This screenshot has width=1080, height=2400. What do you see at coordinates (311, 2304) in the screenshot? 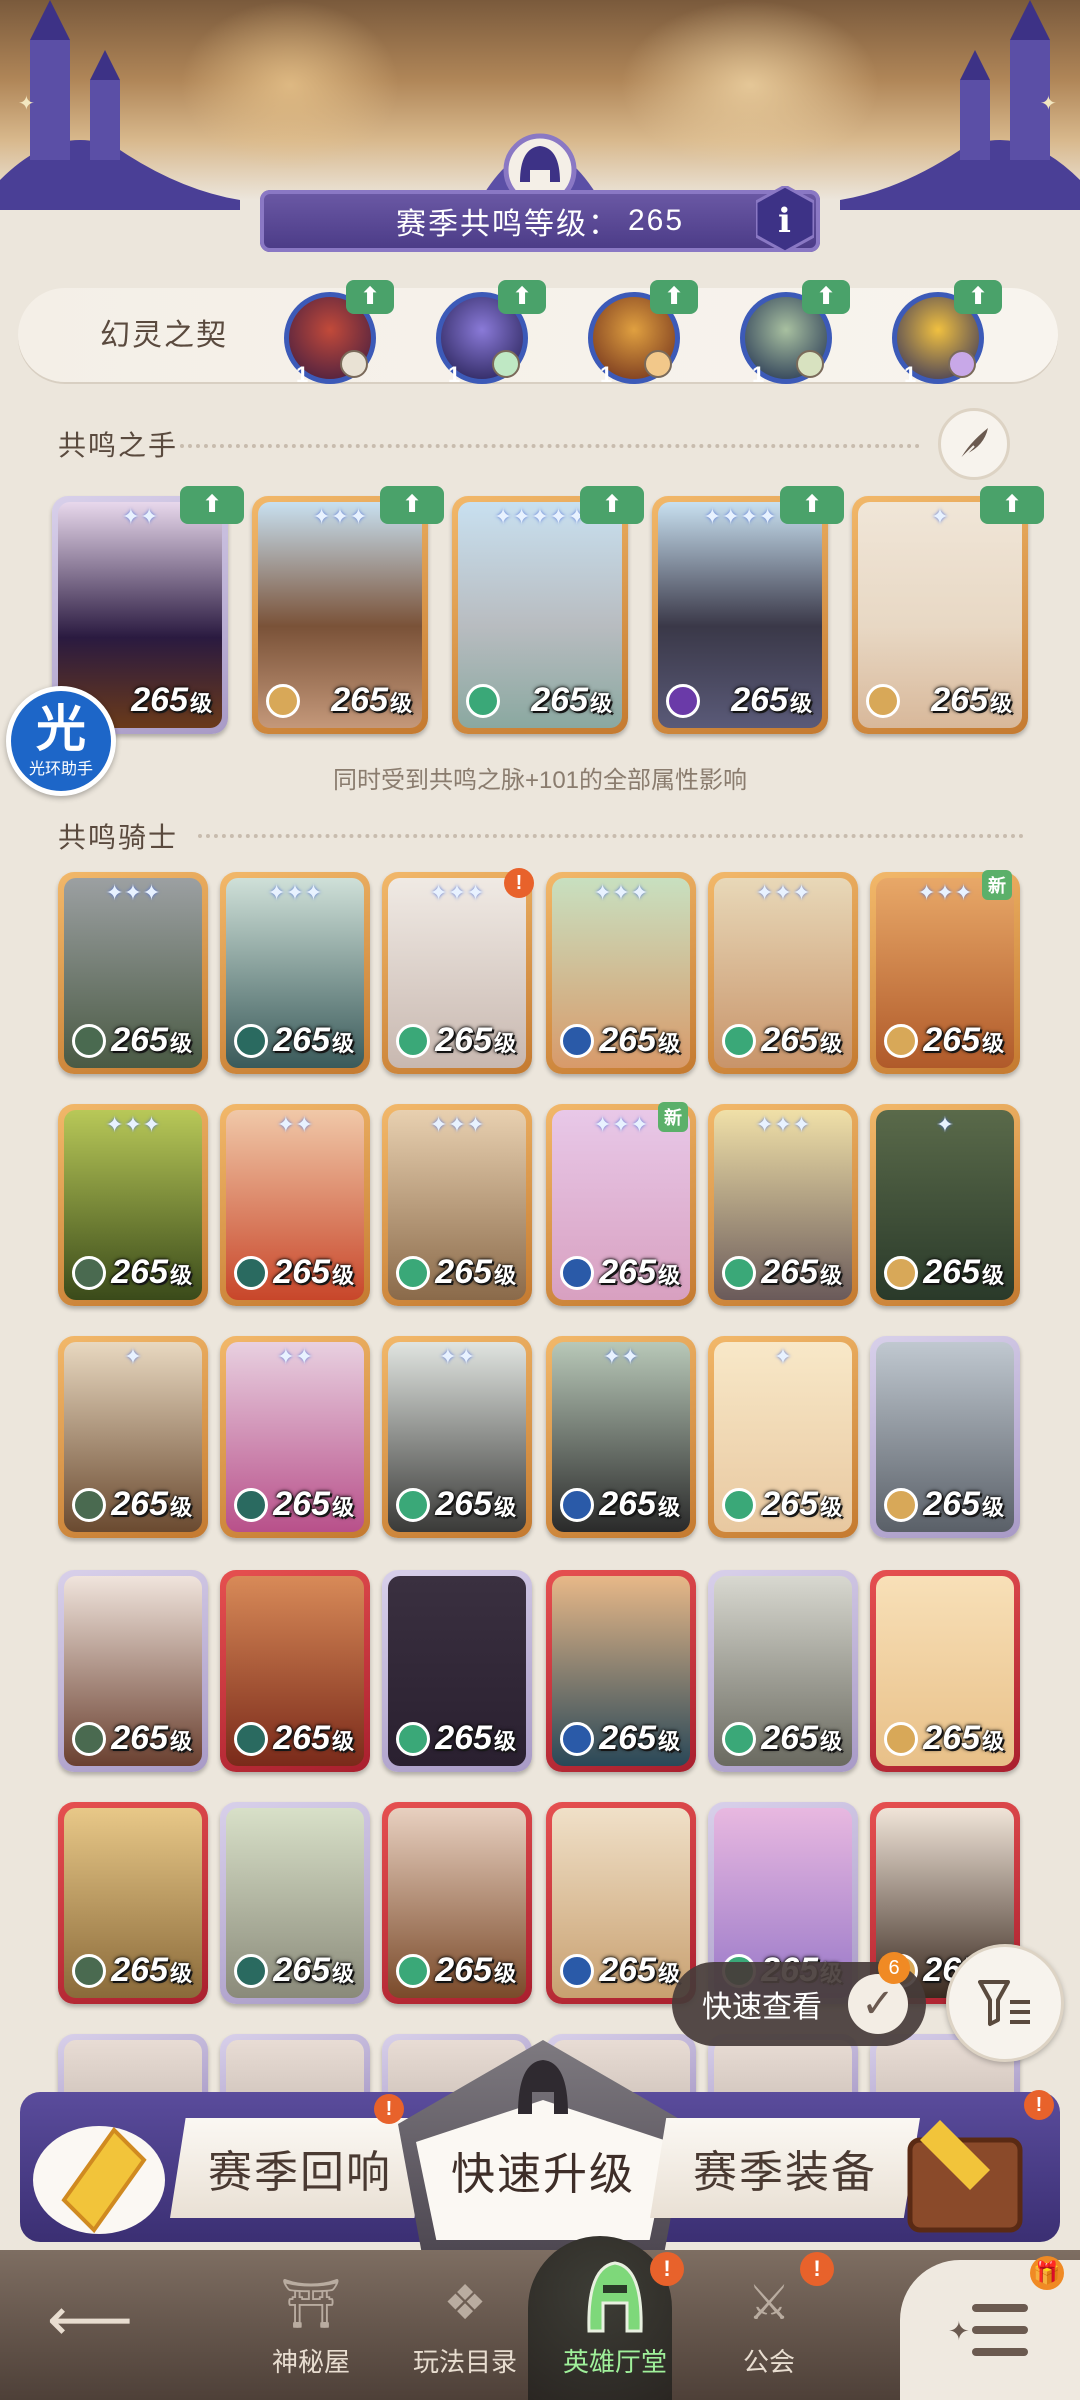
I see `hat-icon: ⛩` at bounding box center [311, 2304].